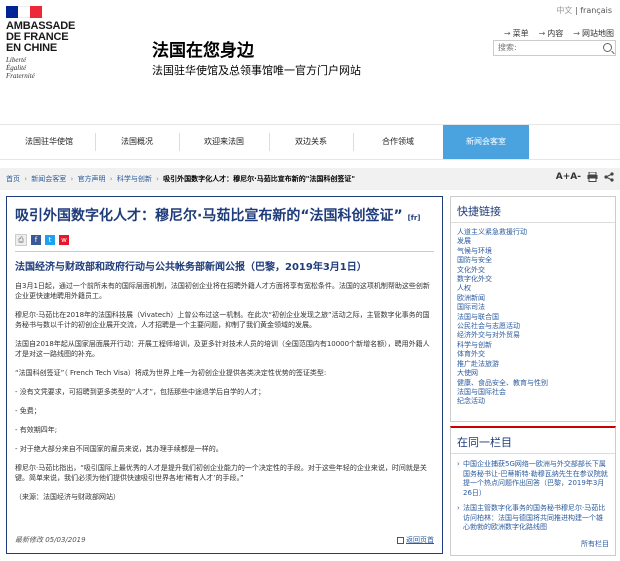 Image resolution: width=620 pixels, height=561 pixels. I want to click on article-list-item: - 对于绝大部分来自不同国家的雇员来说，其办理手续都是一样的。, so click(119, 449).